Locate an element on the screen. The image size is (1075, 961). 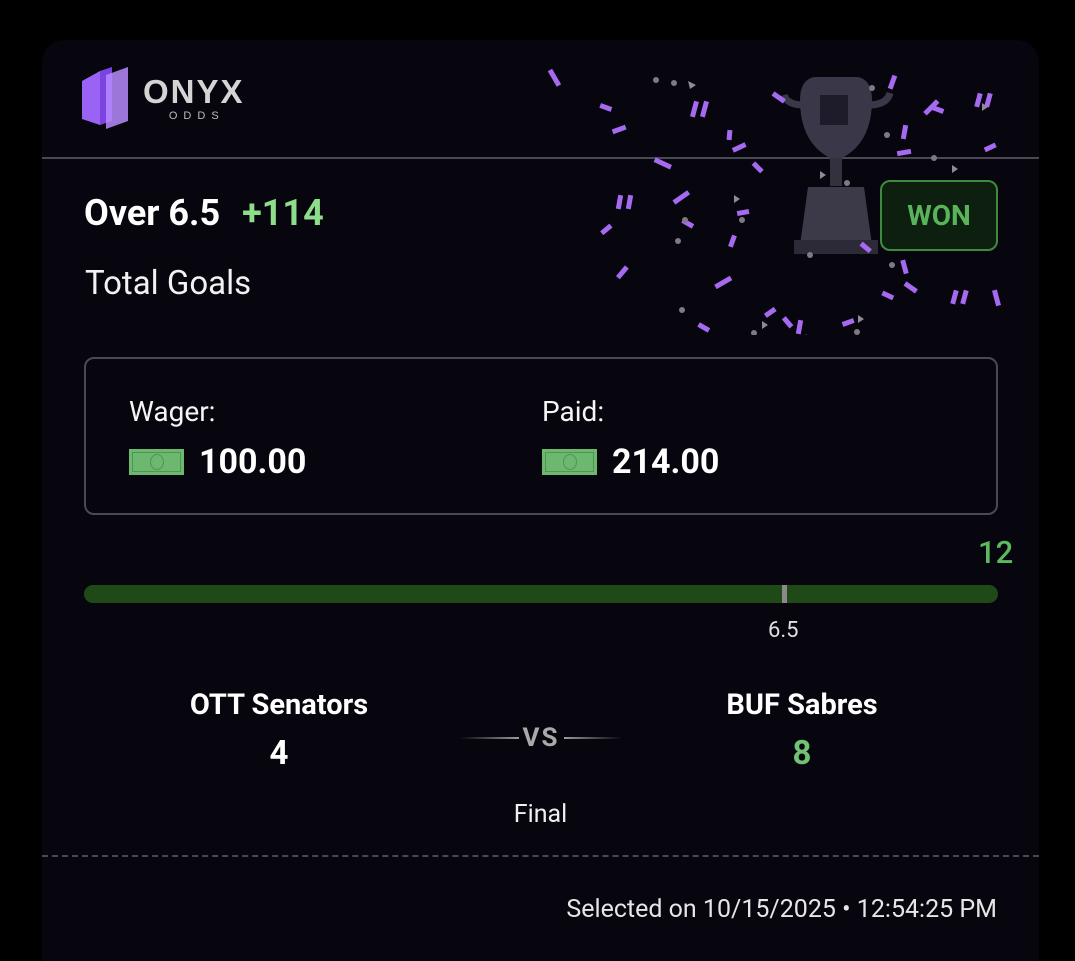
onyx-logo-icon is located at coordinates (105, 98).